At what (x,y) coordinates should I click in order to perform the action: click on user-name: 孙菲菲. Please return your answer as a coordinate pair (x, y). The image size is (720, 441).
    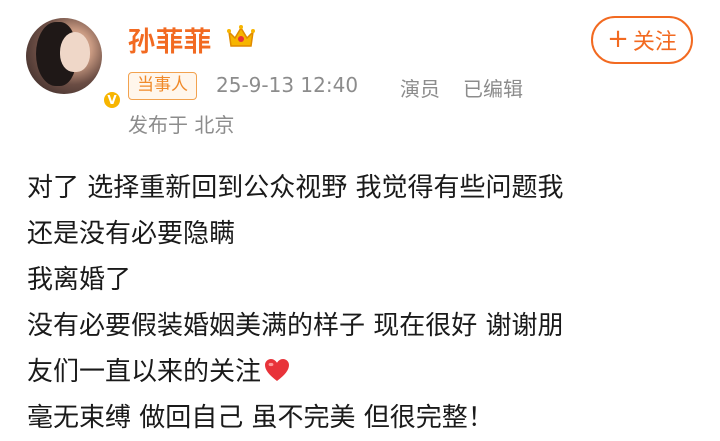
    Looking at the image, I should click on (170, 39).